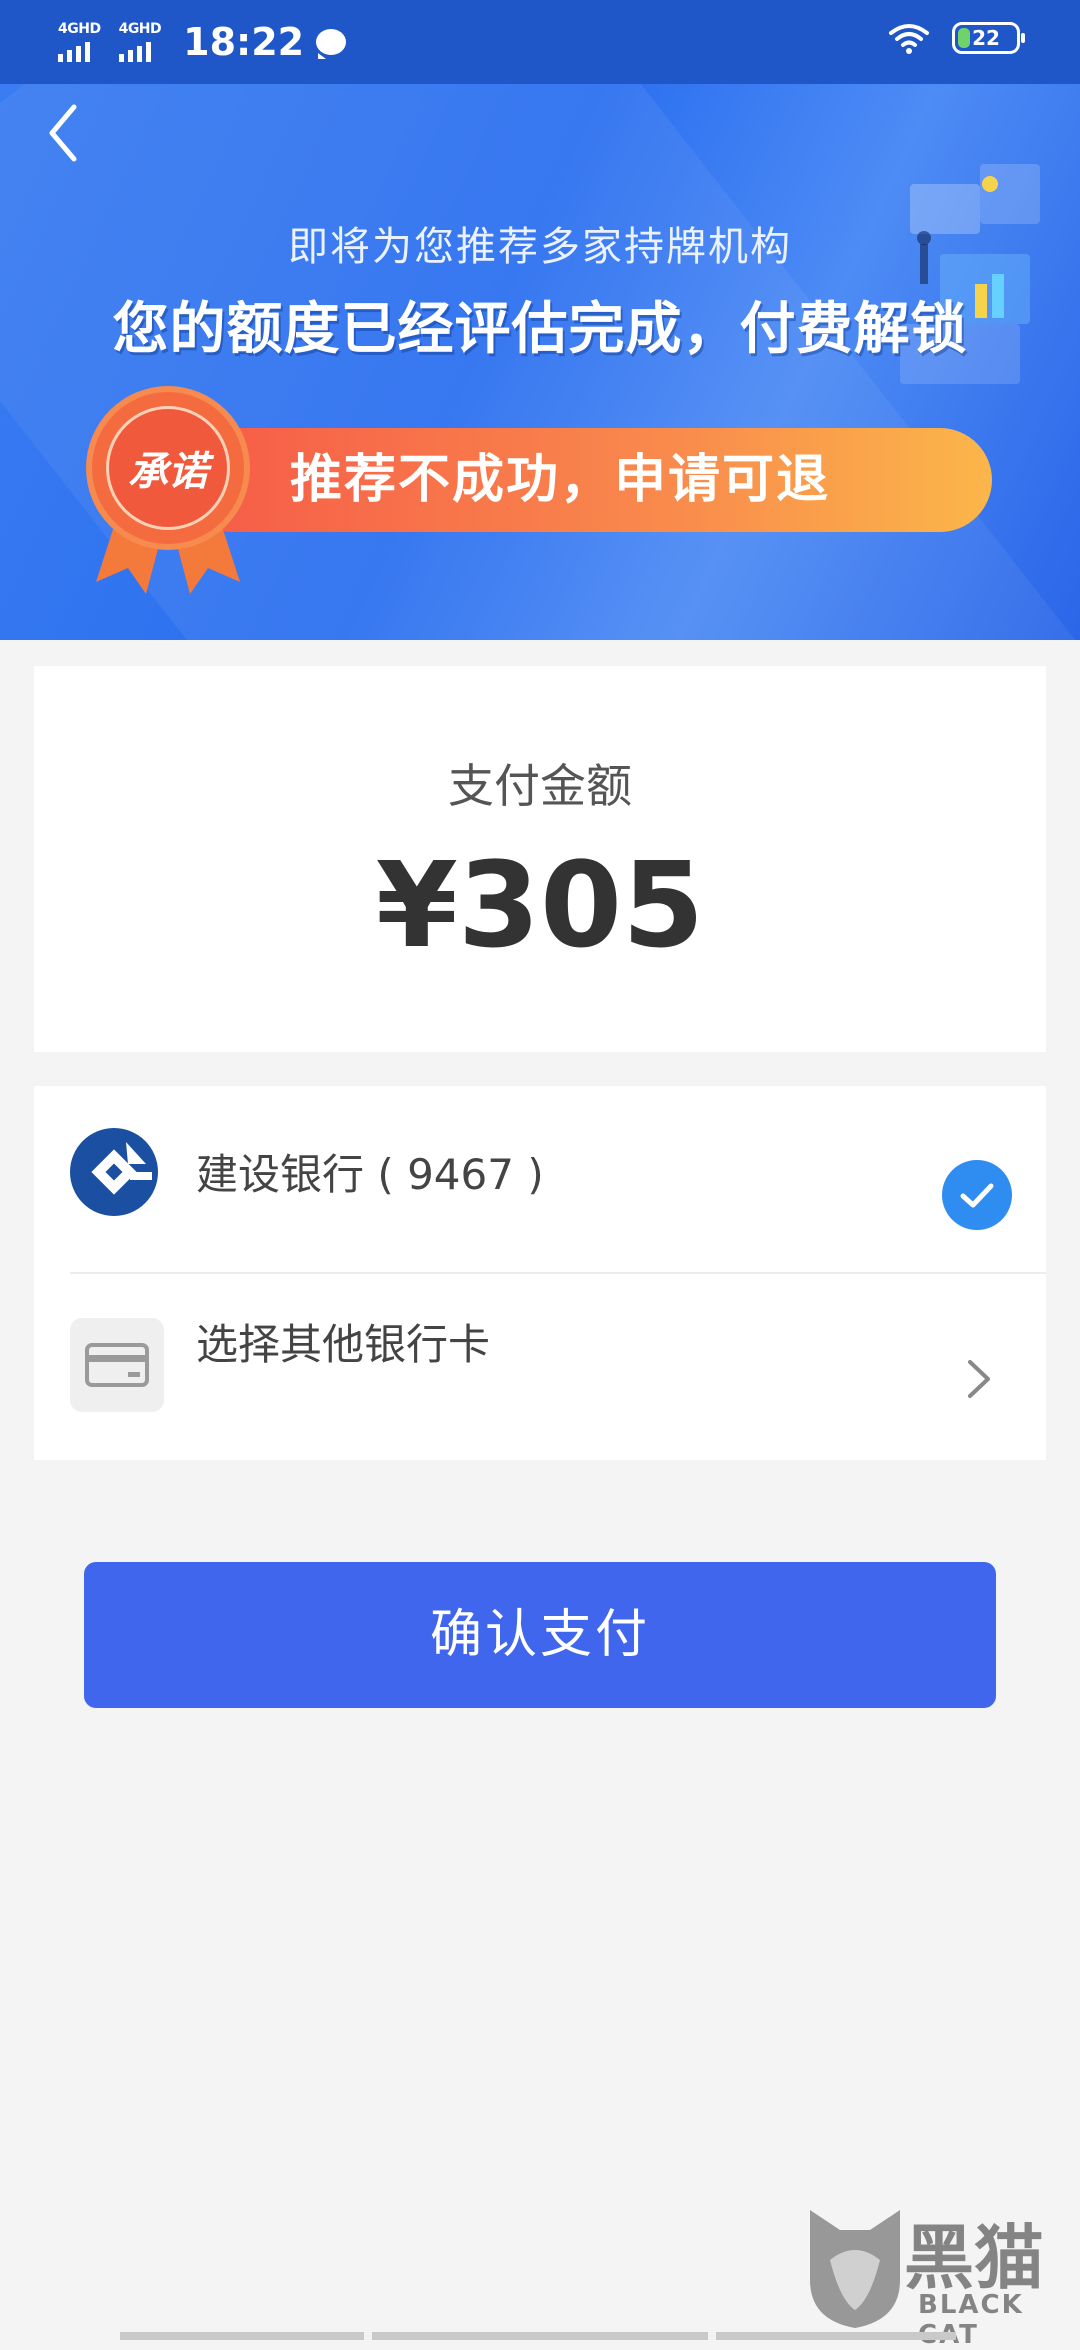 The height and width of the screenshot is (2350, 1080). I want to click on watermark-sub: BLACK CAT, so click(971, 2320).